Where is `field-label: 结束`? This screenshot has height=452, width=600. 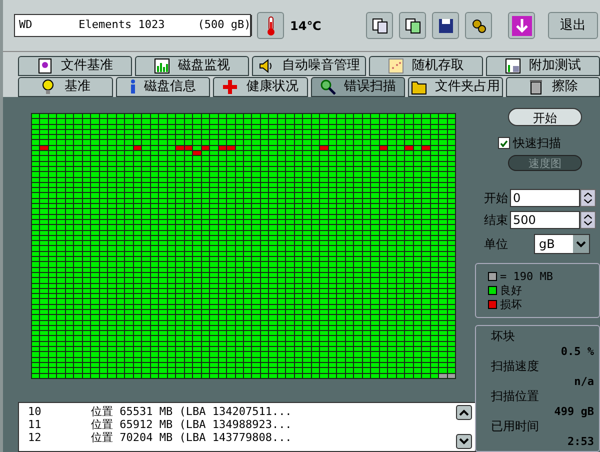
field-label: 结束 is located at coordinates (496, 220).